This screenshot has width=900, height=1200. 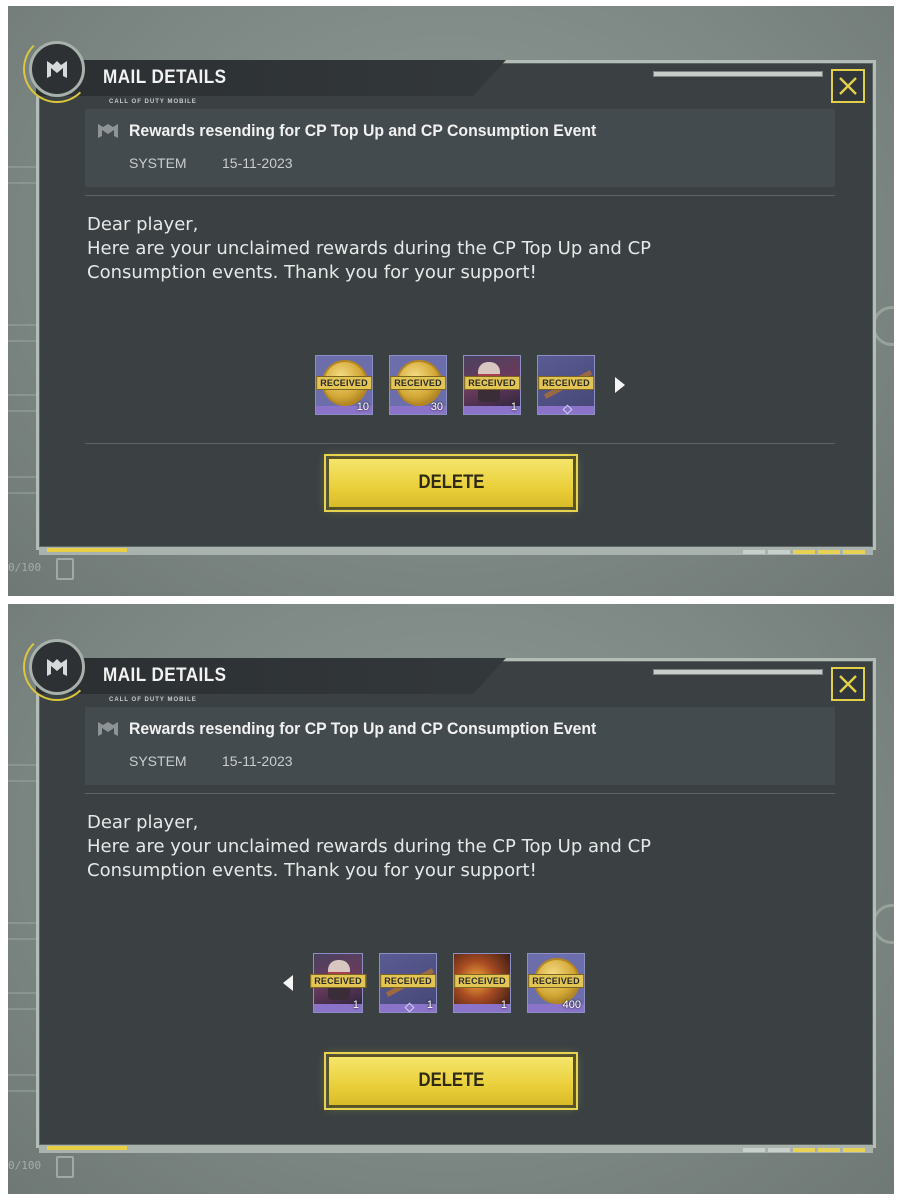 What do you see at coordinates (620, 385) in the screenshot?
I see `carousel-next-arrow-icon` at bounding box center [620, 385].